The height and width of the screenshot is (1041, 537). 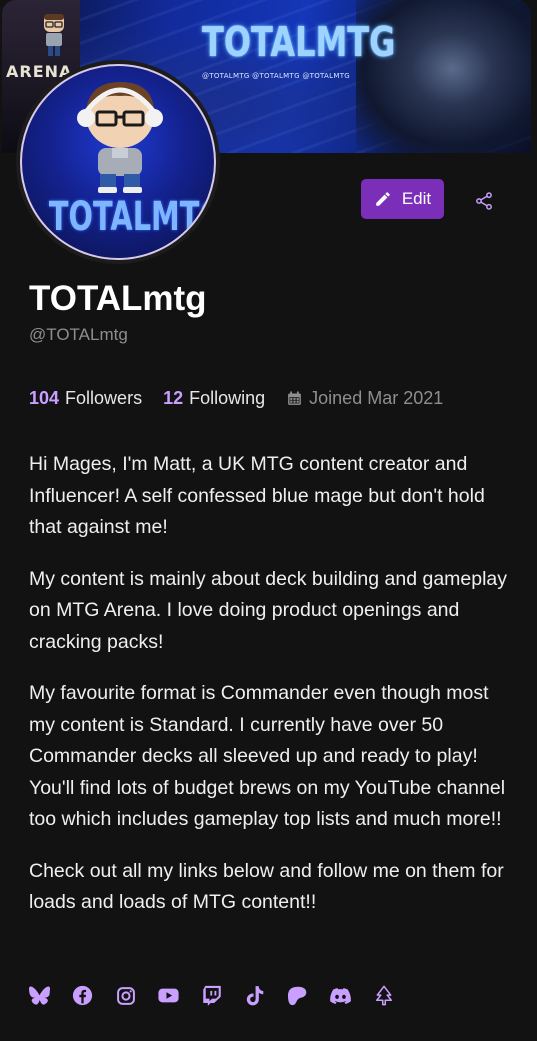 What do you see at coordinates (132, 217) in the screenshot?
I see `avatar-logo-text: TOTALMTG` at bounding box center [132, 217].